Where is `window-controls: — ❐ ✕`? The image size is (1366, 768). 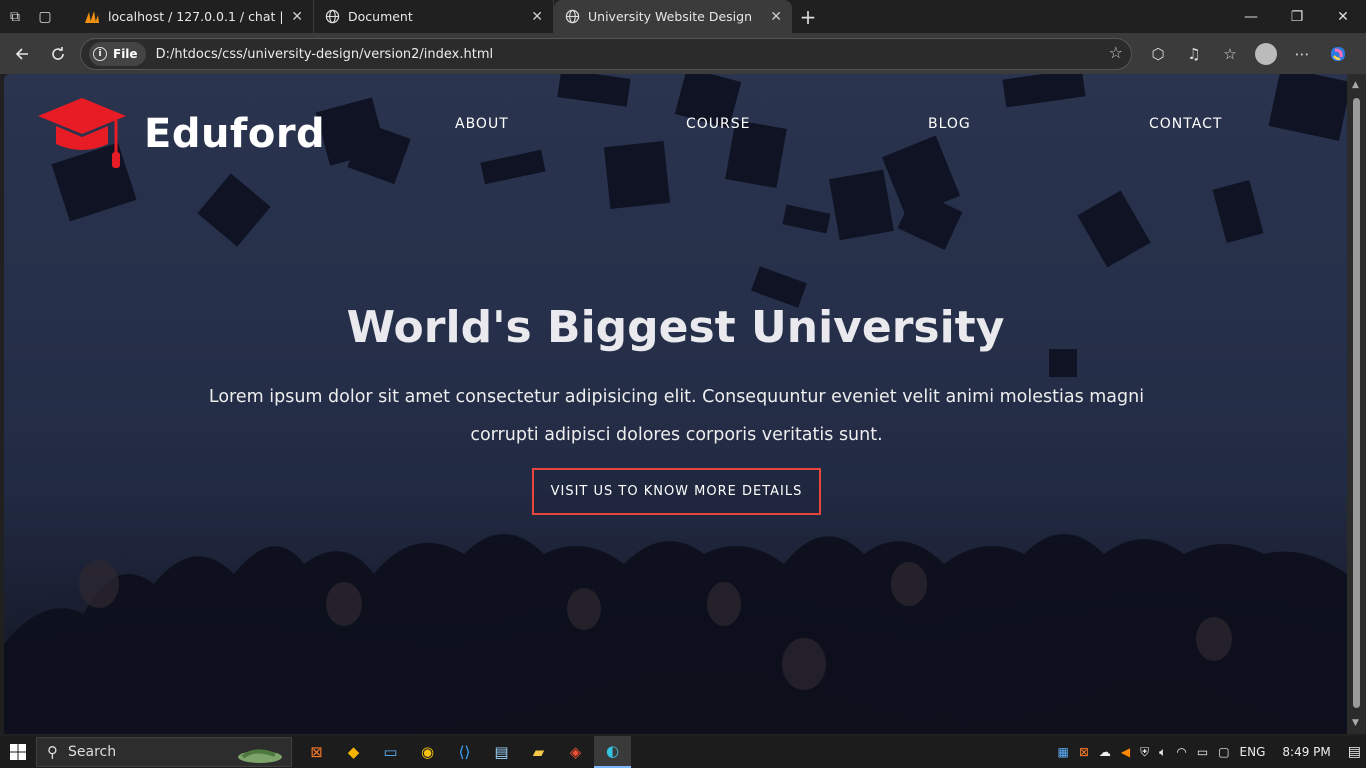 window-controls: — ❐ ✕ is located at coordinates (1297, 16).